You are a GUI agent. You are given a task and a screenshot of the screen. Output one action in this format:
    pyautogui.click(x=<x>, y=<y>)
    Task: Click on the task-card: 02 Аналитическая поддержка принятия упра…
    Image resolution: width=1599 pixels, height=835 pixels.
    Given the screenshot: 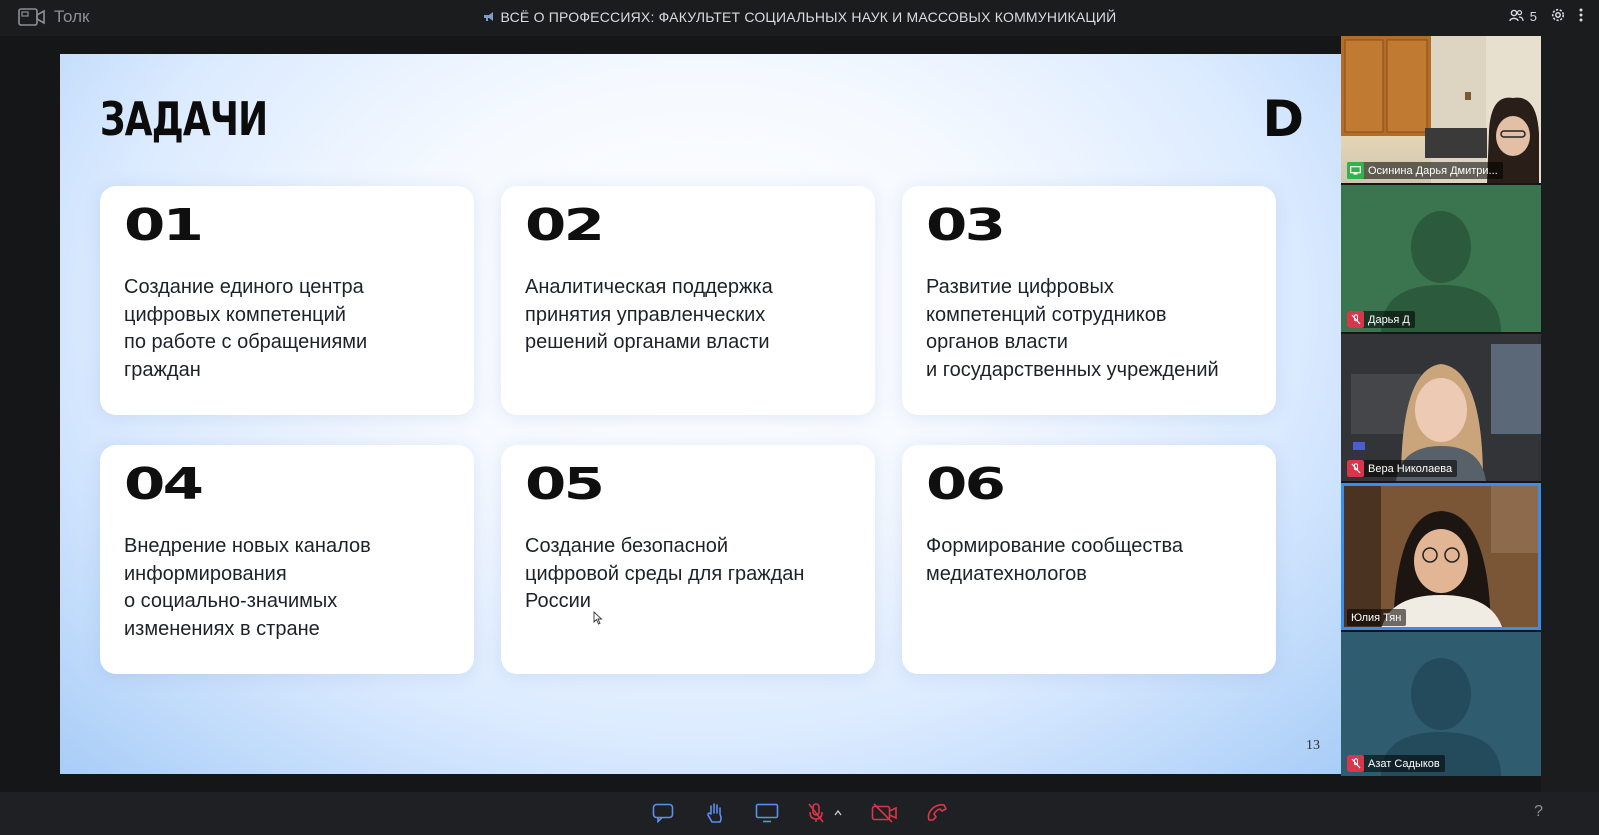 What is the action you would take?
    pyautogui.click(x=688, y=300)
    